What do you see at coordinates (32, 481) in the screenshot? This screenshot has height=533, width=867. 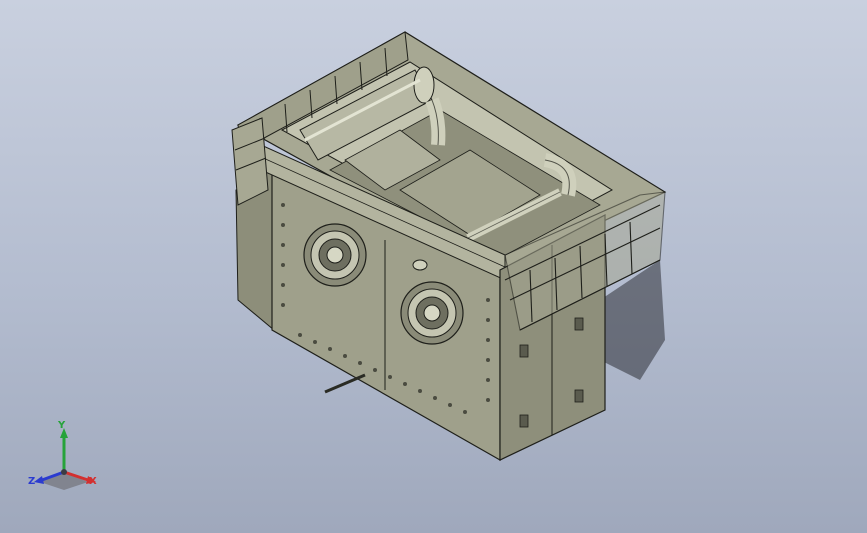 I see `z-axis-label: Z` at bounding box center [32, 481].